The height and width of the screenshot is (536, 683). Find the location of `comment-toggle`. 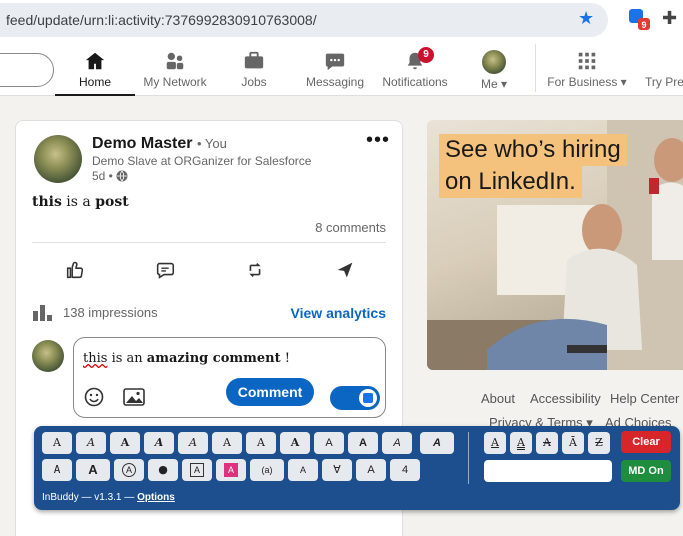

comment-toggle is located at coordinates (355, 398).